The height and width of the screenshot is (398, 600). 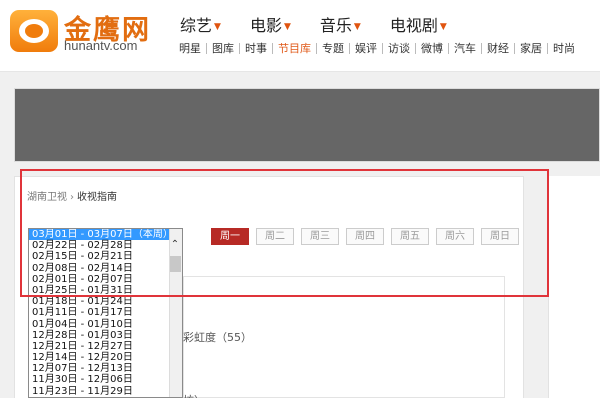 What do you see at coordinates (294, 48) in the screenshot?
I see `sub-nav-item-active: 节目库` at bounding box center [294, 48].